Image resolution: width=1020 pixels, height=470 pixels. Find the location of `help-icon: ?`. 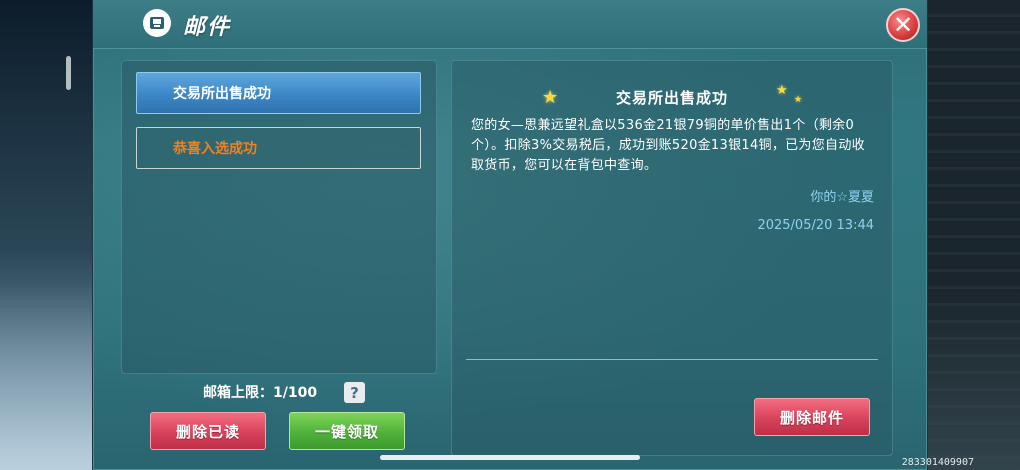

help-icon: ? is located at coordinates (354, 392).